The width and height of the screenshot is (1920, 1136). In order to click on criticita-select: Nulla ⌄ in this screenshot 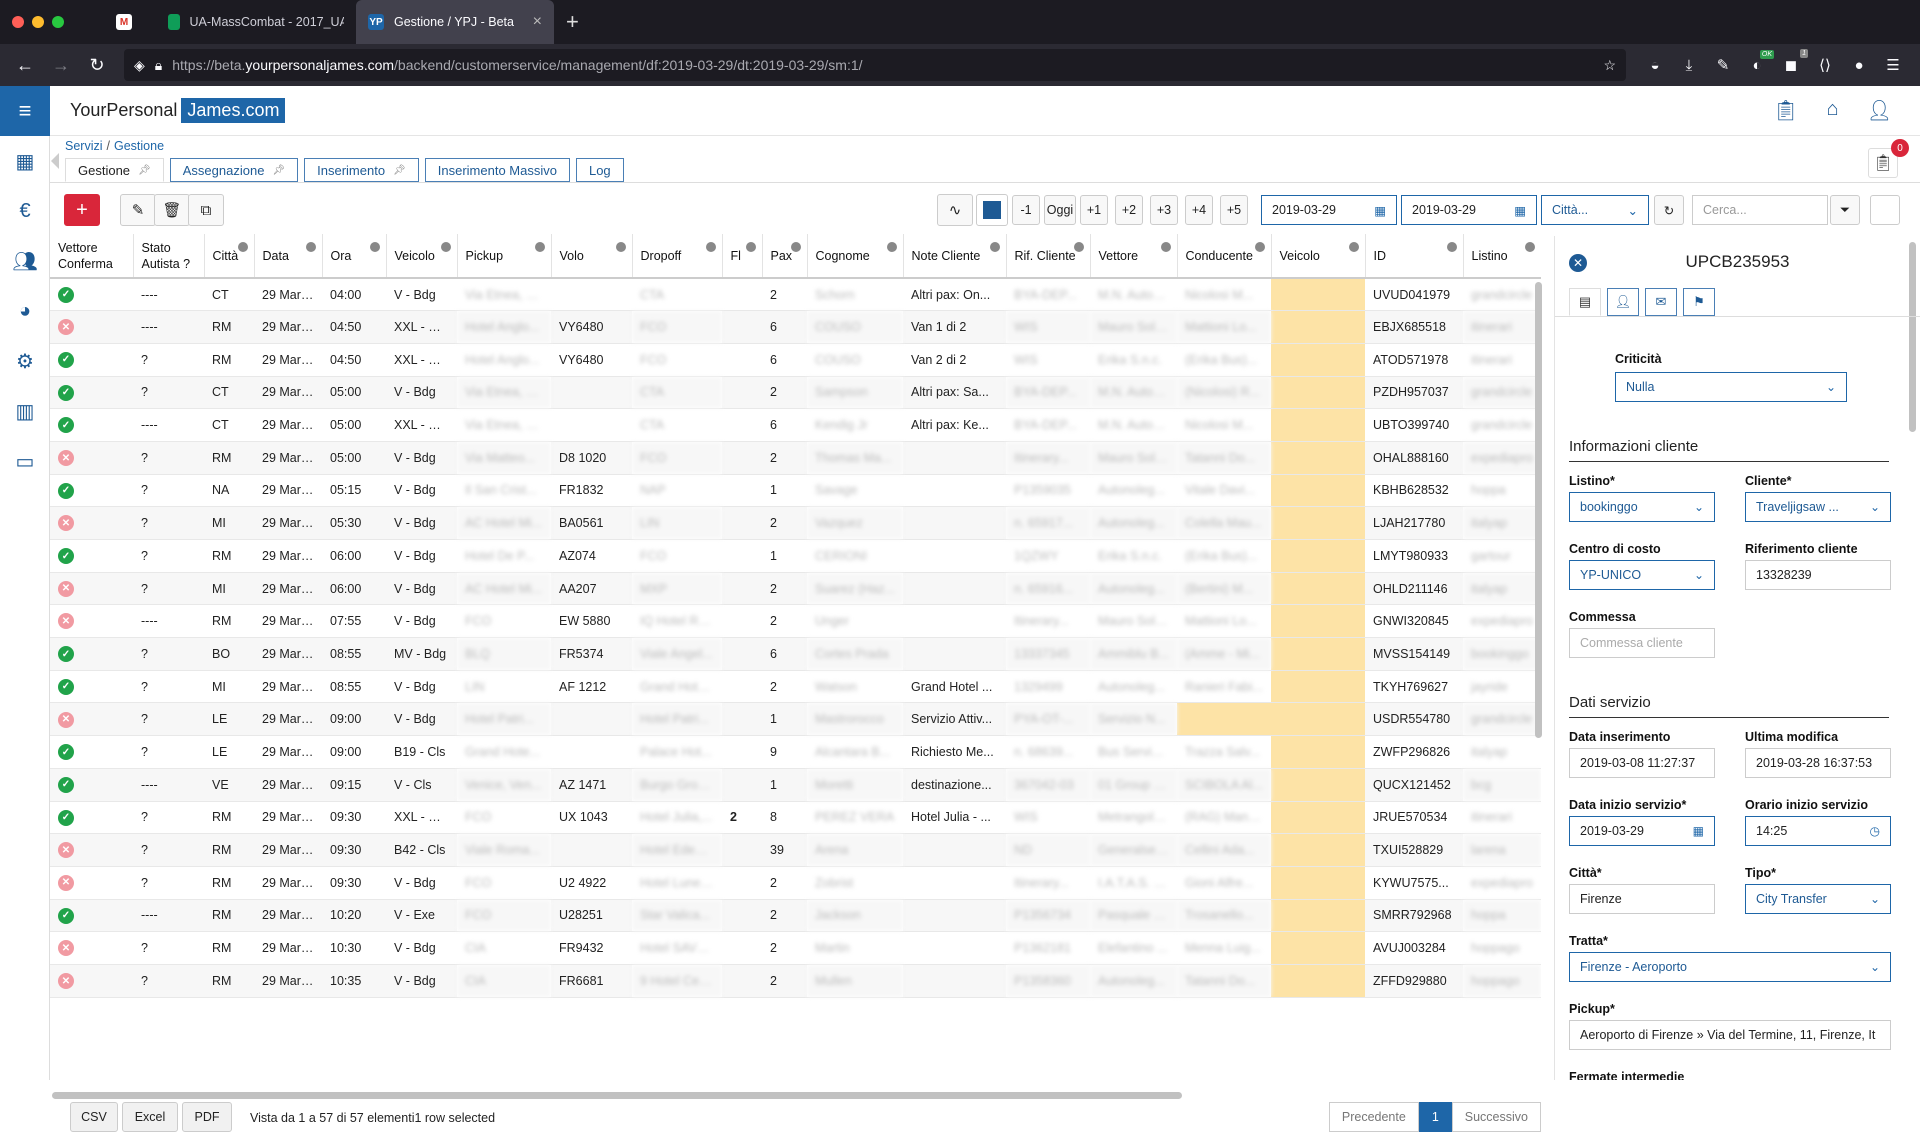, I will do `click(1731, 387)`.